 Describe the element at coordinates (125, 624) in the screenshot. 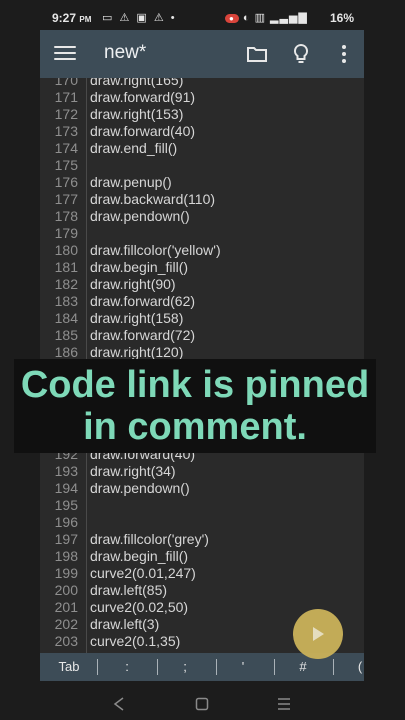

I see `line-code: draw.left(3)` at that location.